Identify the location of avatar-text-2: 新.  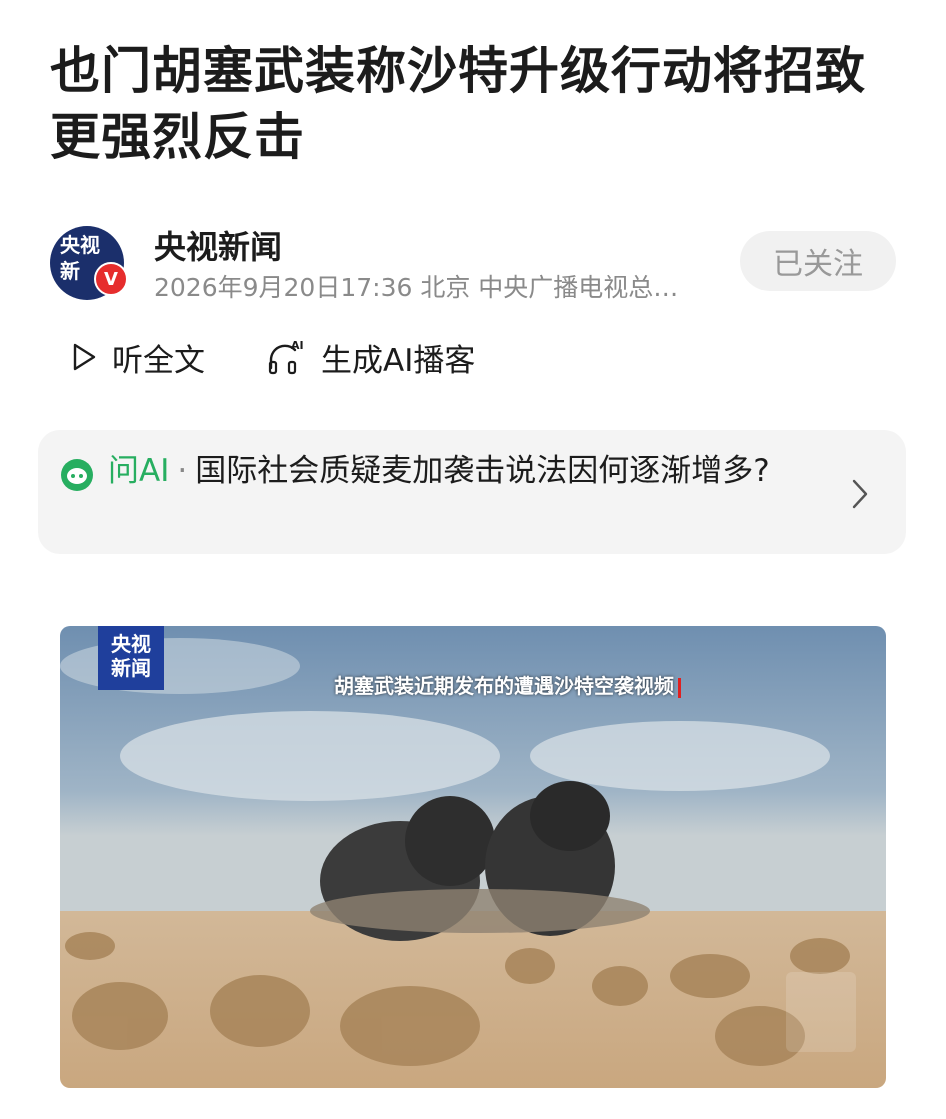
(70, 271).